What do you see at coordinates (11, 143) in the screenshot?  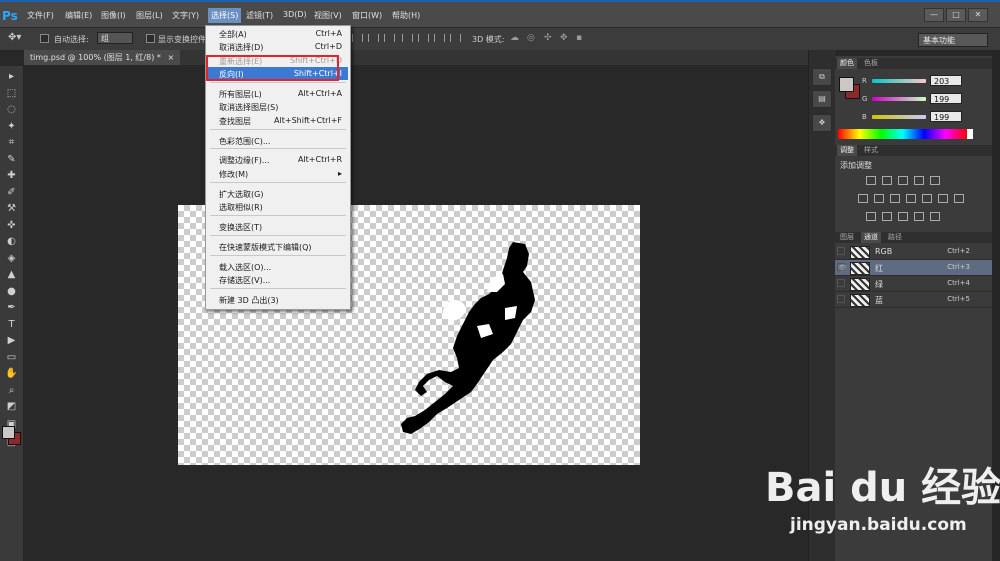 I see `crop-tool-icon: ⌗` at bounding box center [11, 143].